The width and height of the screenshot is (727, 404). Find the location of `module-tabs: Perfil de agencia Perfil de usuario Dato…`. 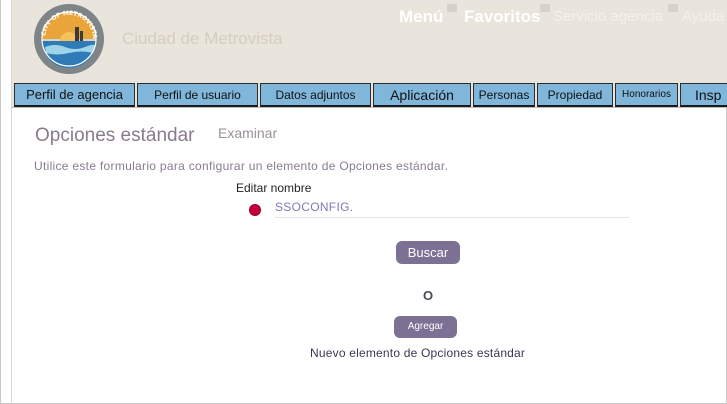

module-tabs: Perfil de agencia Perfil de usuario Dato… is located at coordinates (369, 95).